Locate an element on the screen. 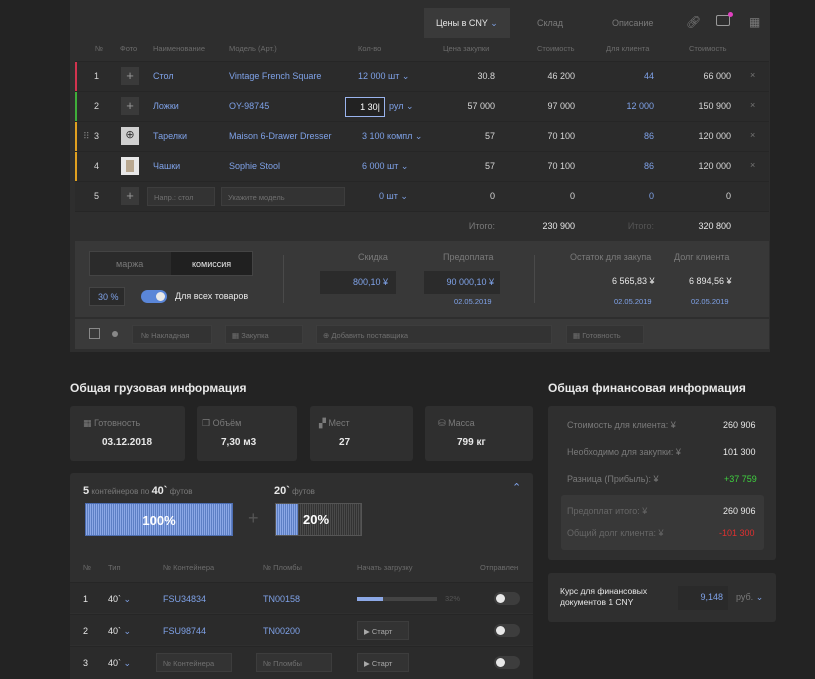 The width and height of the screenshot is (815, 679). percent-input: 30 % is located at coordinates (107, 296).